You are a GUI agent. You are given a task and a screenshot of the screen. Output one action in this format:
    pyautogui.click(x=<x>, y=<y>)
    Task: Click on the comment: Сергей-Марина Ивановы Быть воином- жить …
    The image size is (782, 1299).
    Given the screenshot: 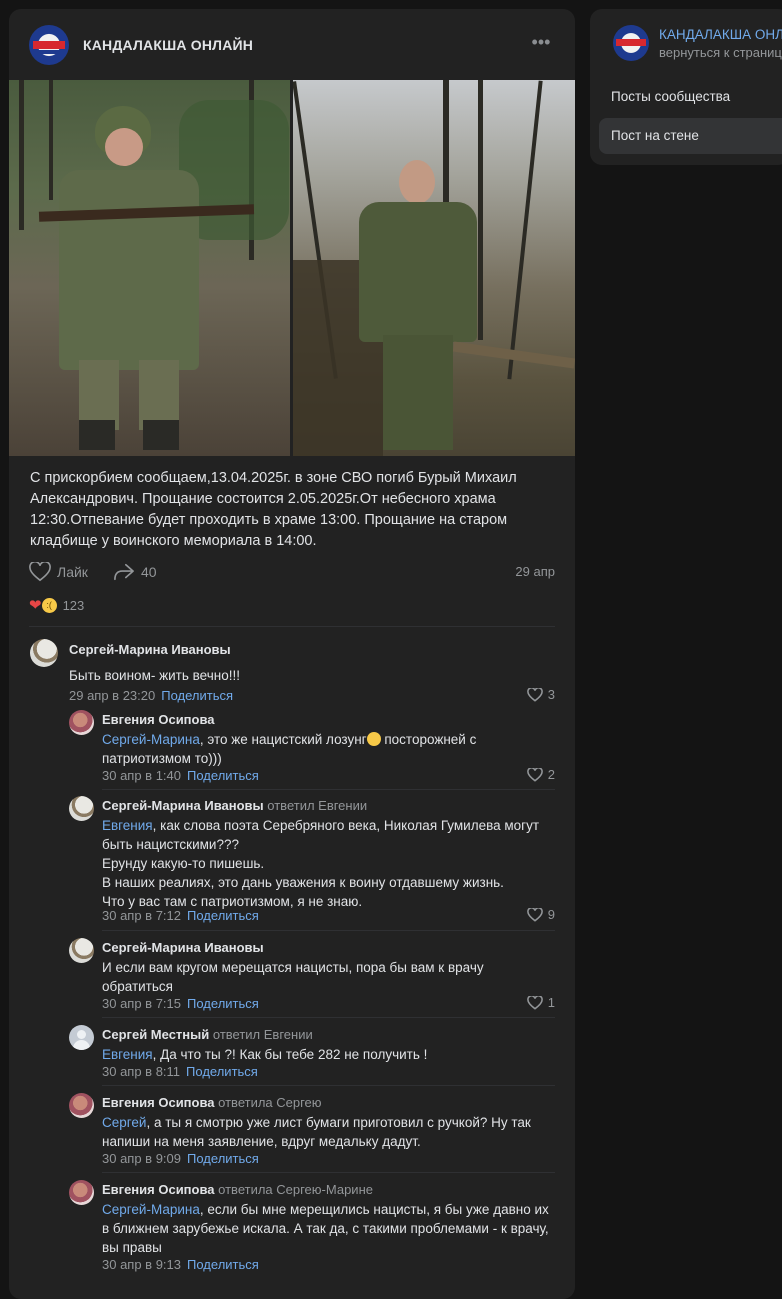 What is the action you would take?
    pyautogui.click(x=292, y=671)
    